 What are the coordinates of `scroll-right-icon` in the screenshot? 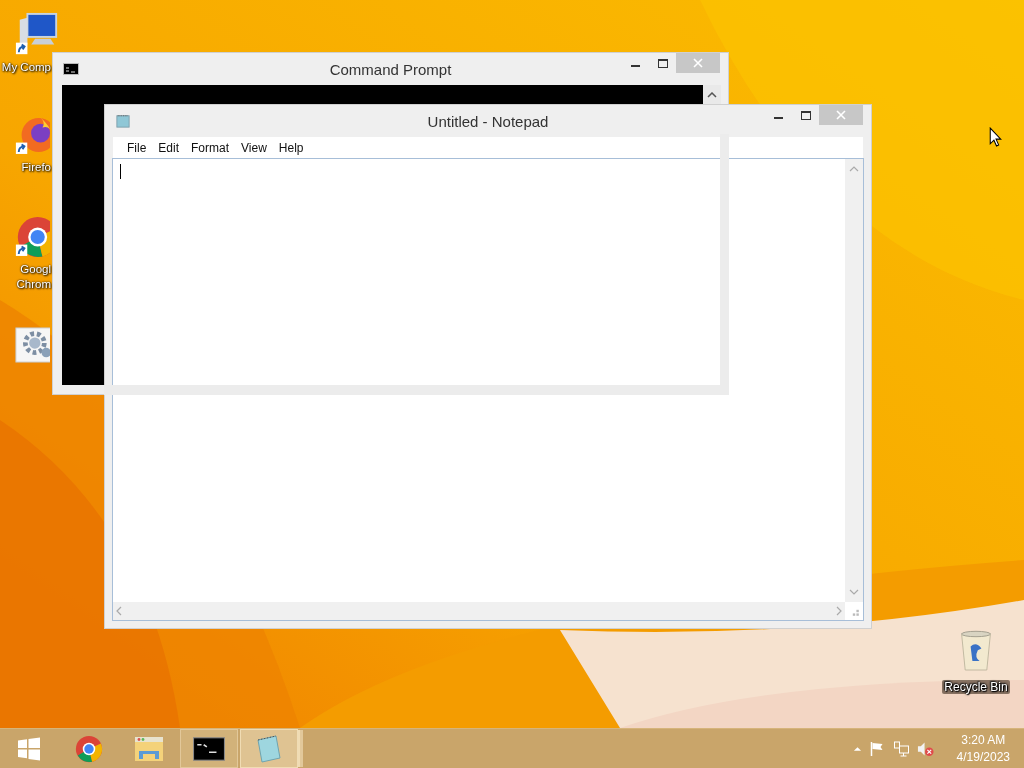 It's located at (839, 611).